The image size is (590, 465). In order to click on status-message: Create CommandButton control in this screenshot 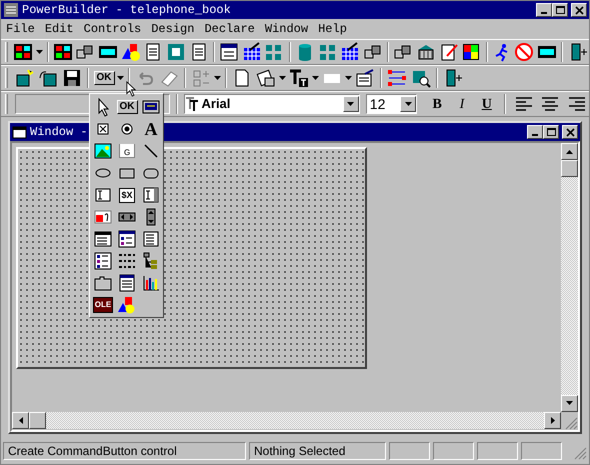, I will do `click(124, 451)`.